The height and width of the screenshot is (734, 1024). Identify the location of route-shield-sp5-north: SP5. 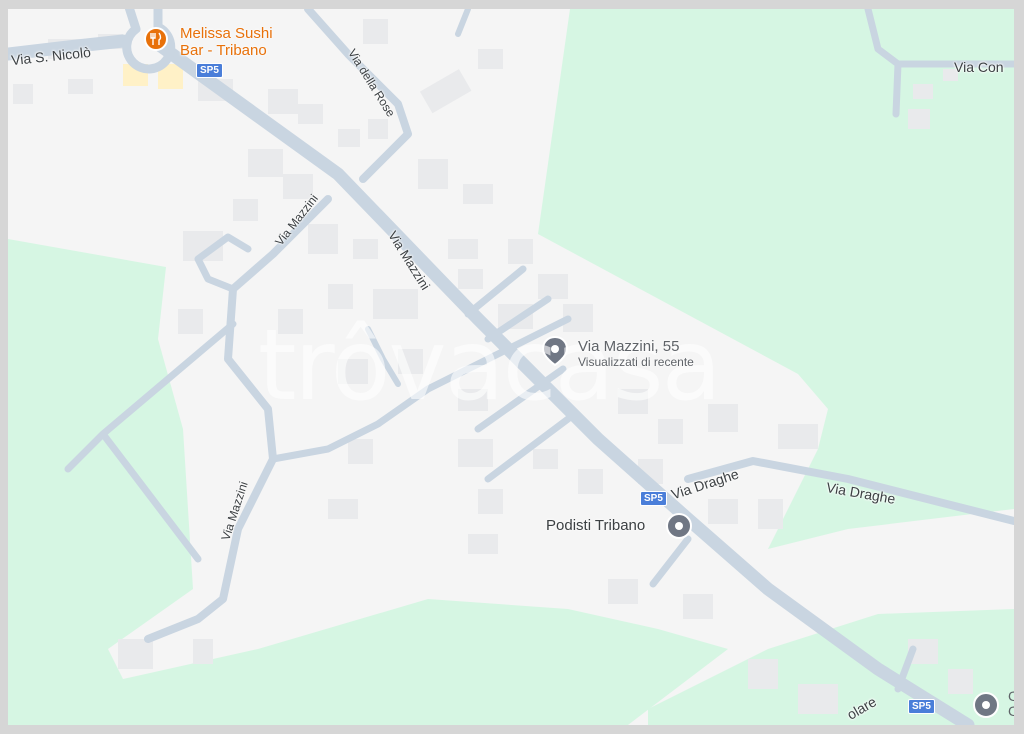
(209, 70).